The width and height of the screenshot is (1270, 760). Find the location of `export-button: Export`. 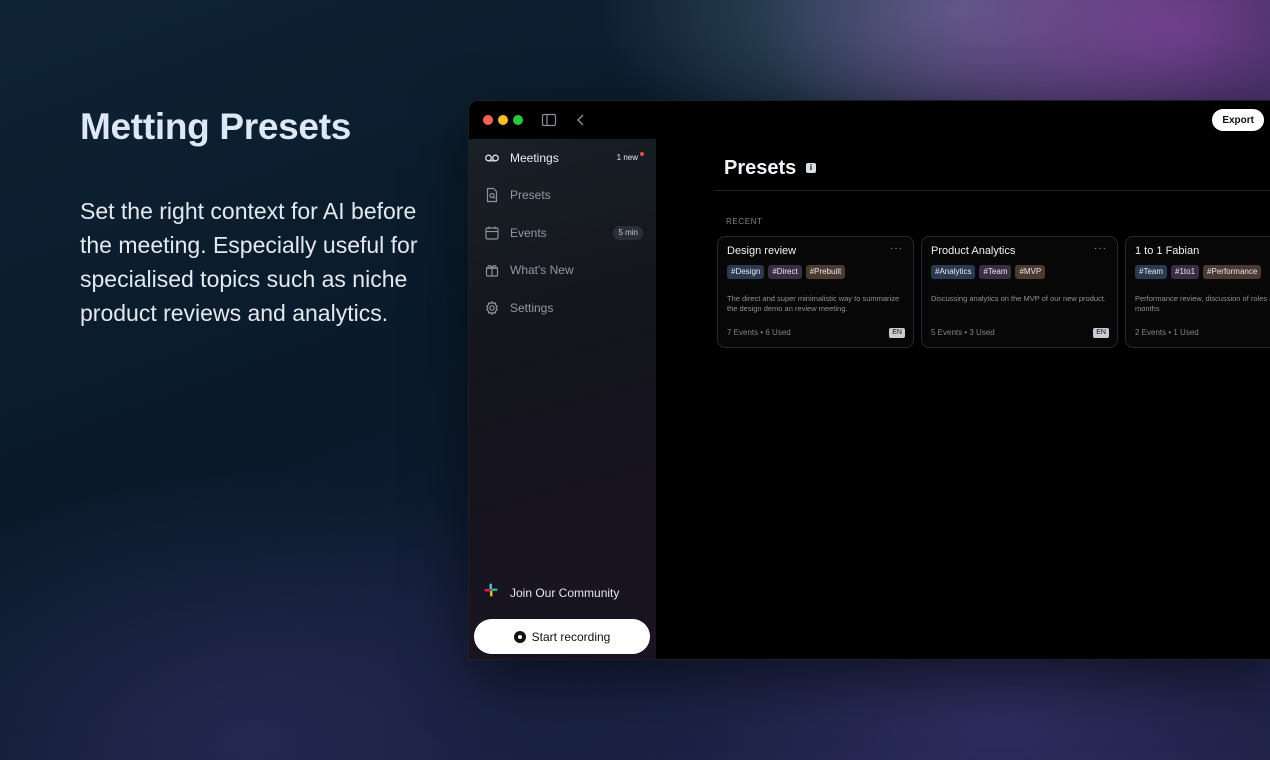

export-button: Export is located at coordinates (1238, 120).